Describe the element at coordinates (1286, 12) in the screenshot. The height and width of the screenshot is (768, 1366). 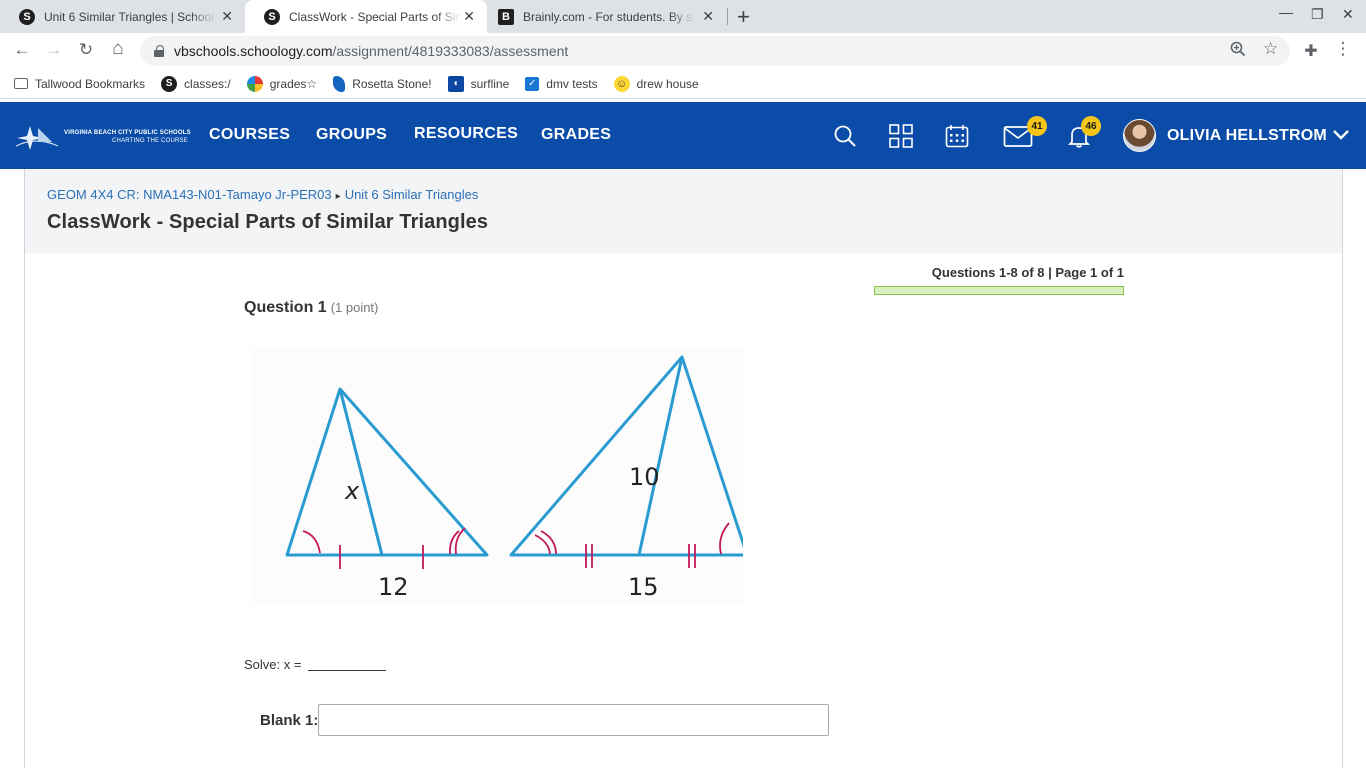
I see `minimize-icon: —` at that location.